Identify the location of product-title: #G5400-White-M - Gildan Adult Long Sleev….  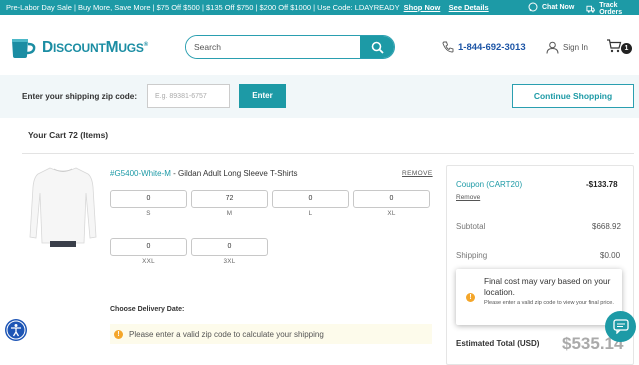
(204, 173).